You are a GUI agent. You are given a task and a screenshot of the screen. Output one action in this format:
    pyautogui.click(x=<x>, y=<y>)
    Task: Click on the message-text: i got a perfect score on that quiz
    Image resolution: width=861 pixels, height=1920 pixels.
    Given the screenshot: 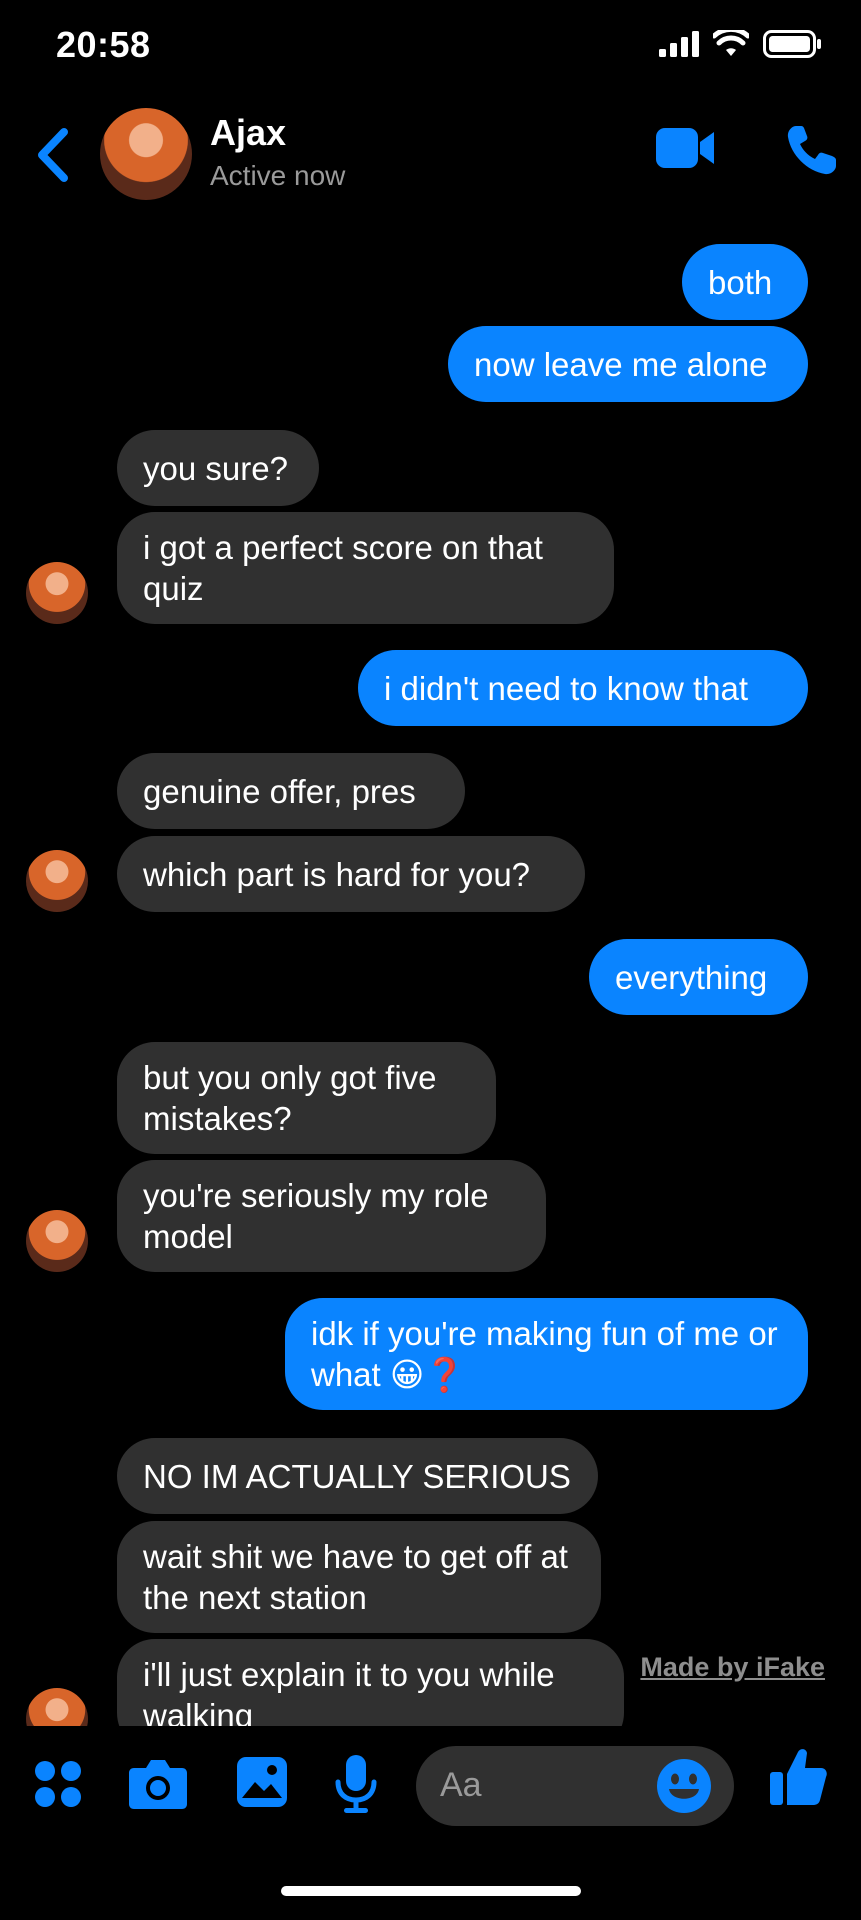 What is the action you would take?
    pyautogui.click(x=343, y=568)
    